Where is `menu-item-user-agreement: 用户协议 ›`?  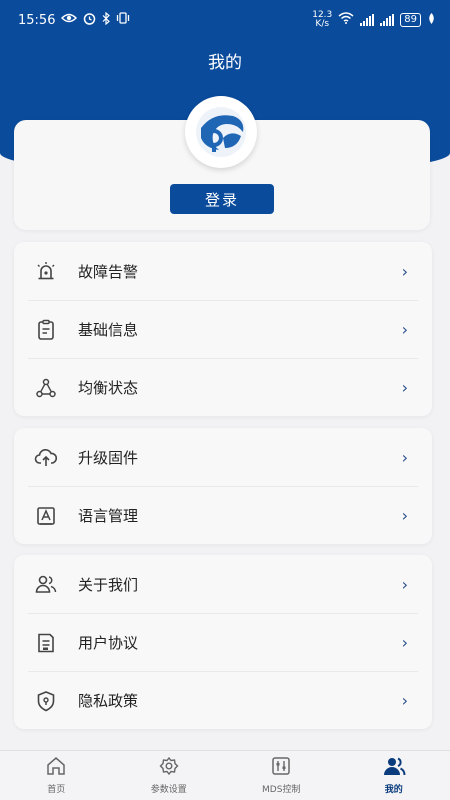
menu-item-user-agreement: 用户协议 › is located at coordinates (223, 642).